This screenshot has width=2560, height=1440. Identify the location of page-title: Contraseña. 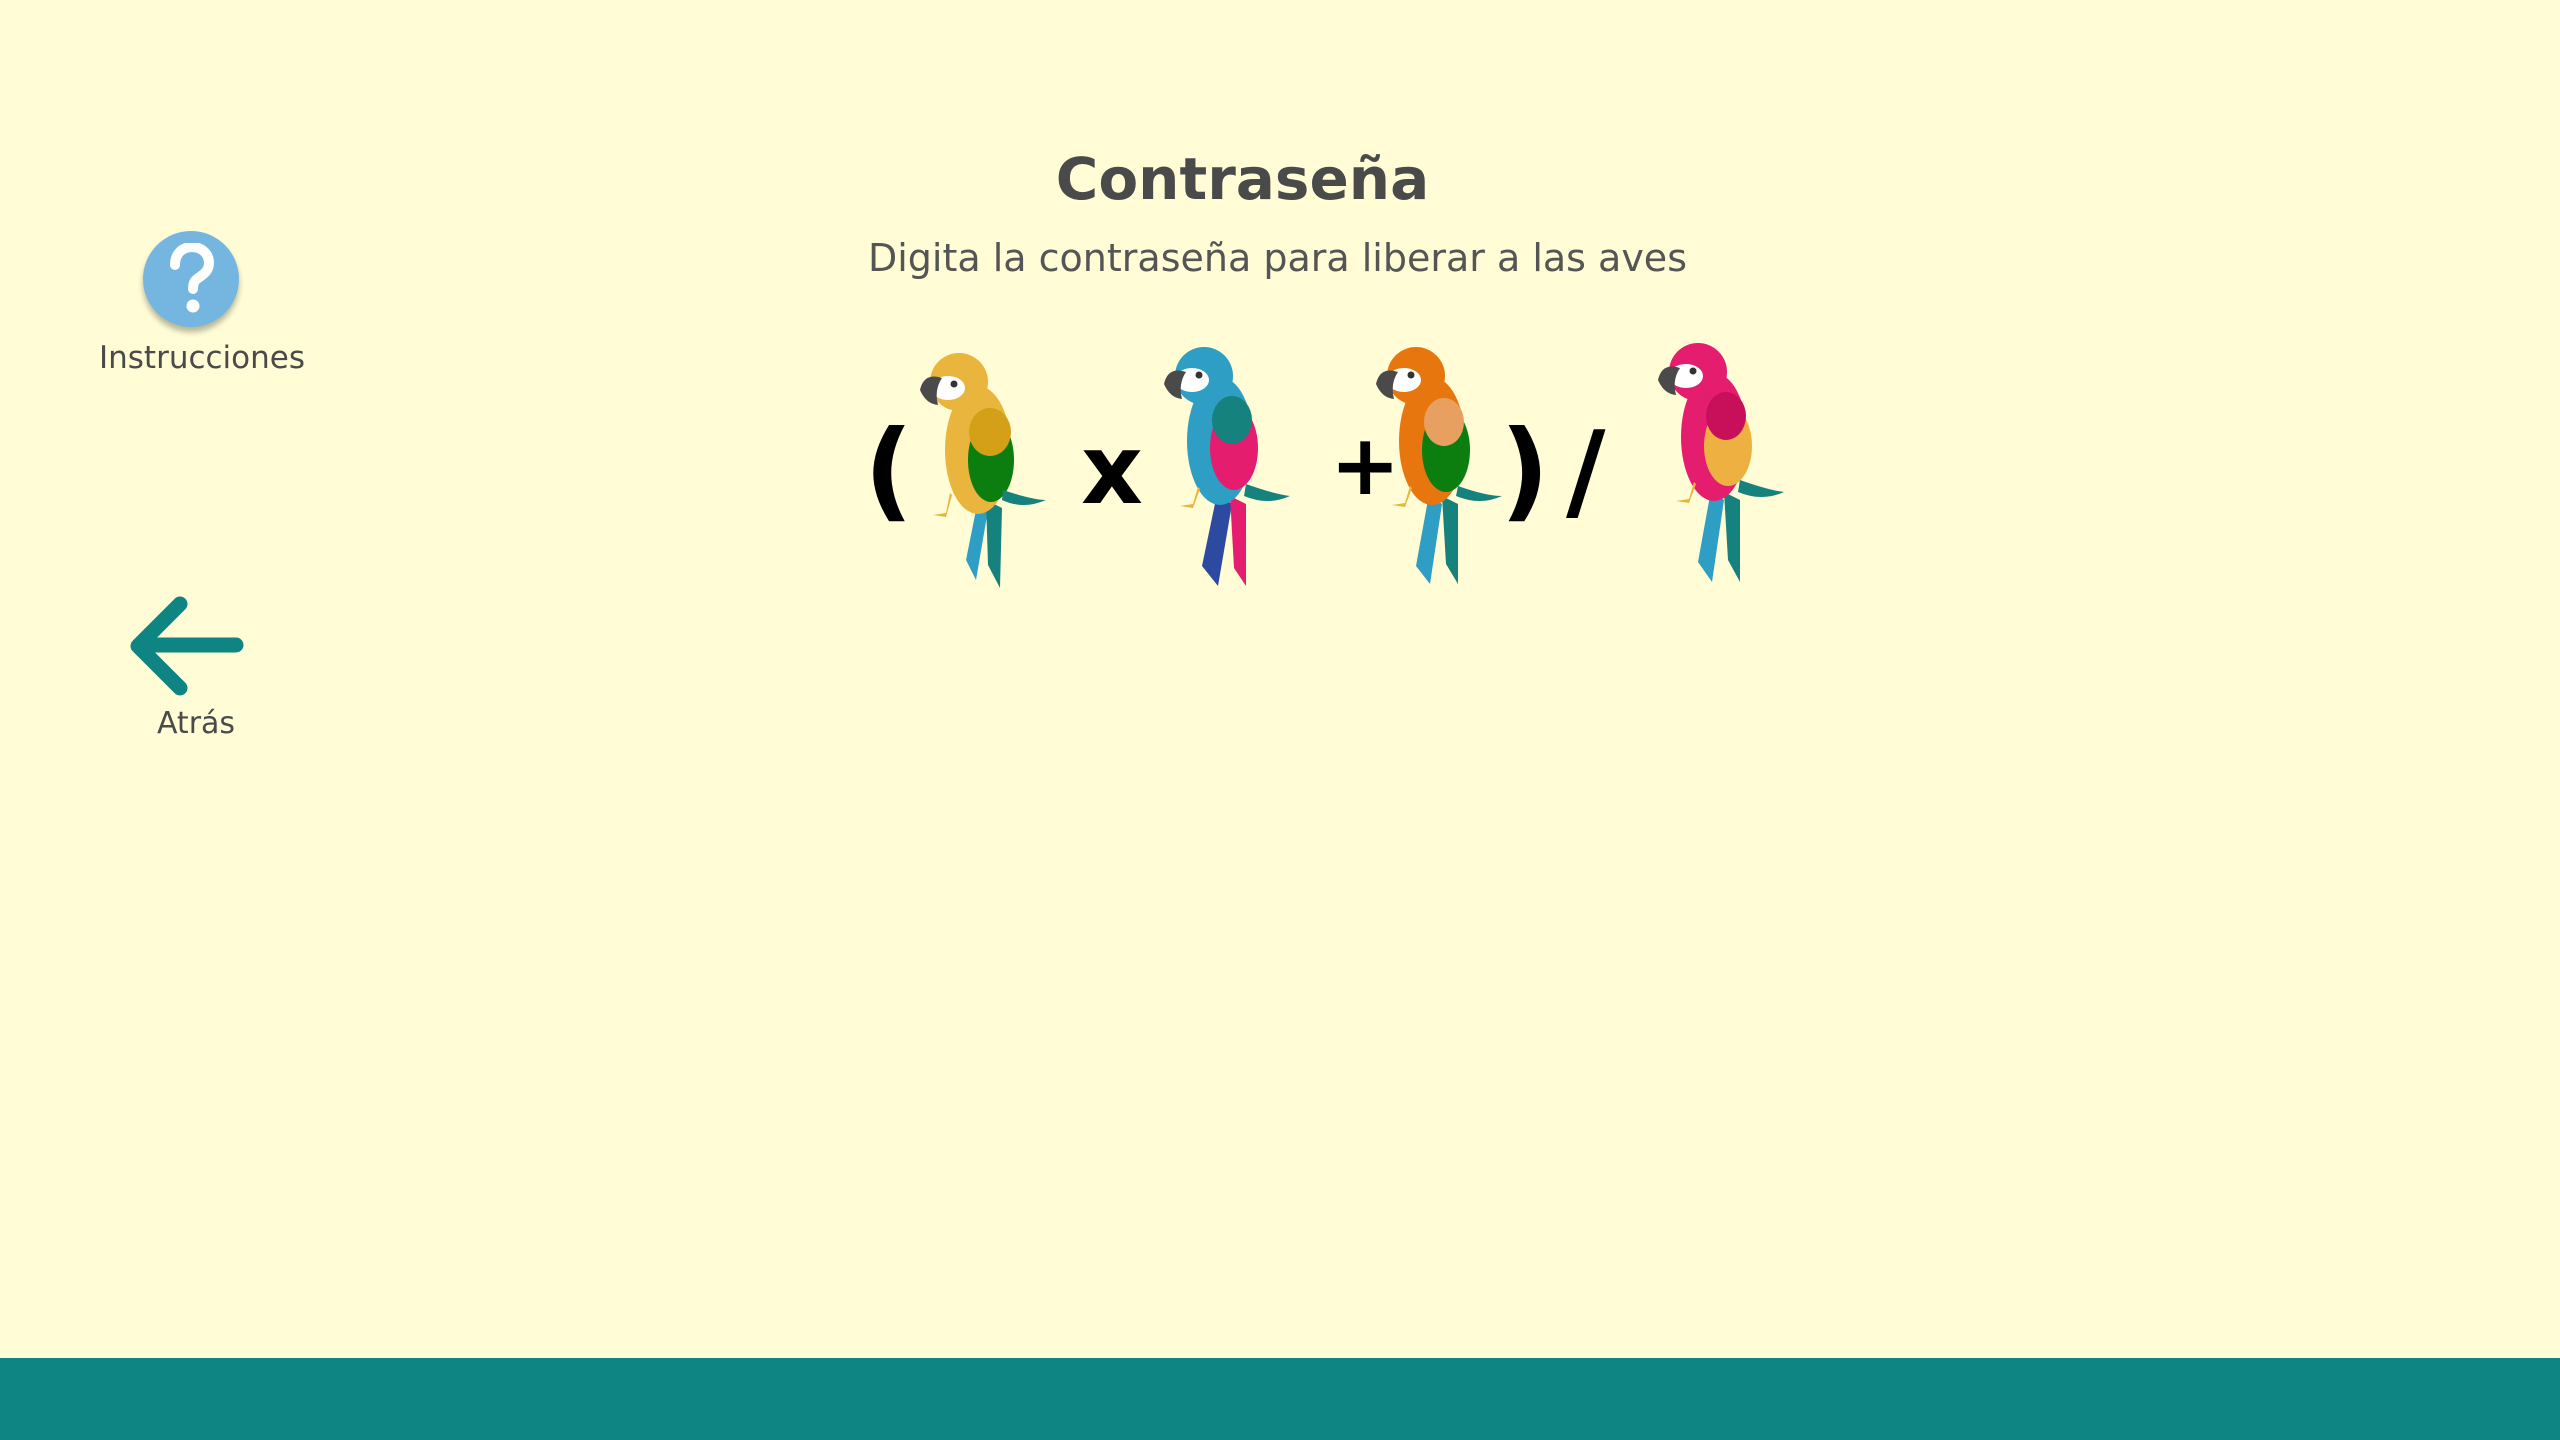
(1242, 179).